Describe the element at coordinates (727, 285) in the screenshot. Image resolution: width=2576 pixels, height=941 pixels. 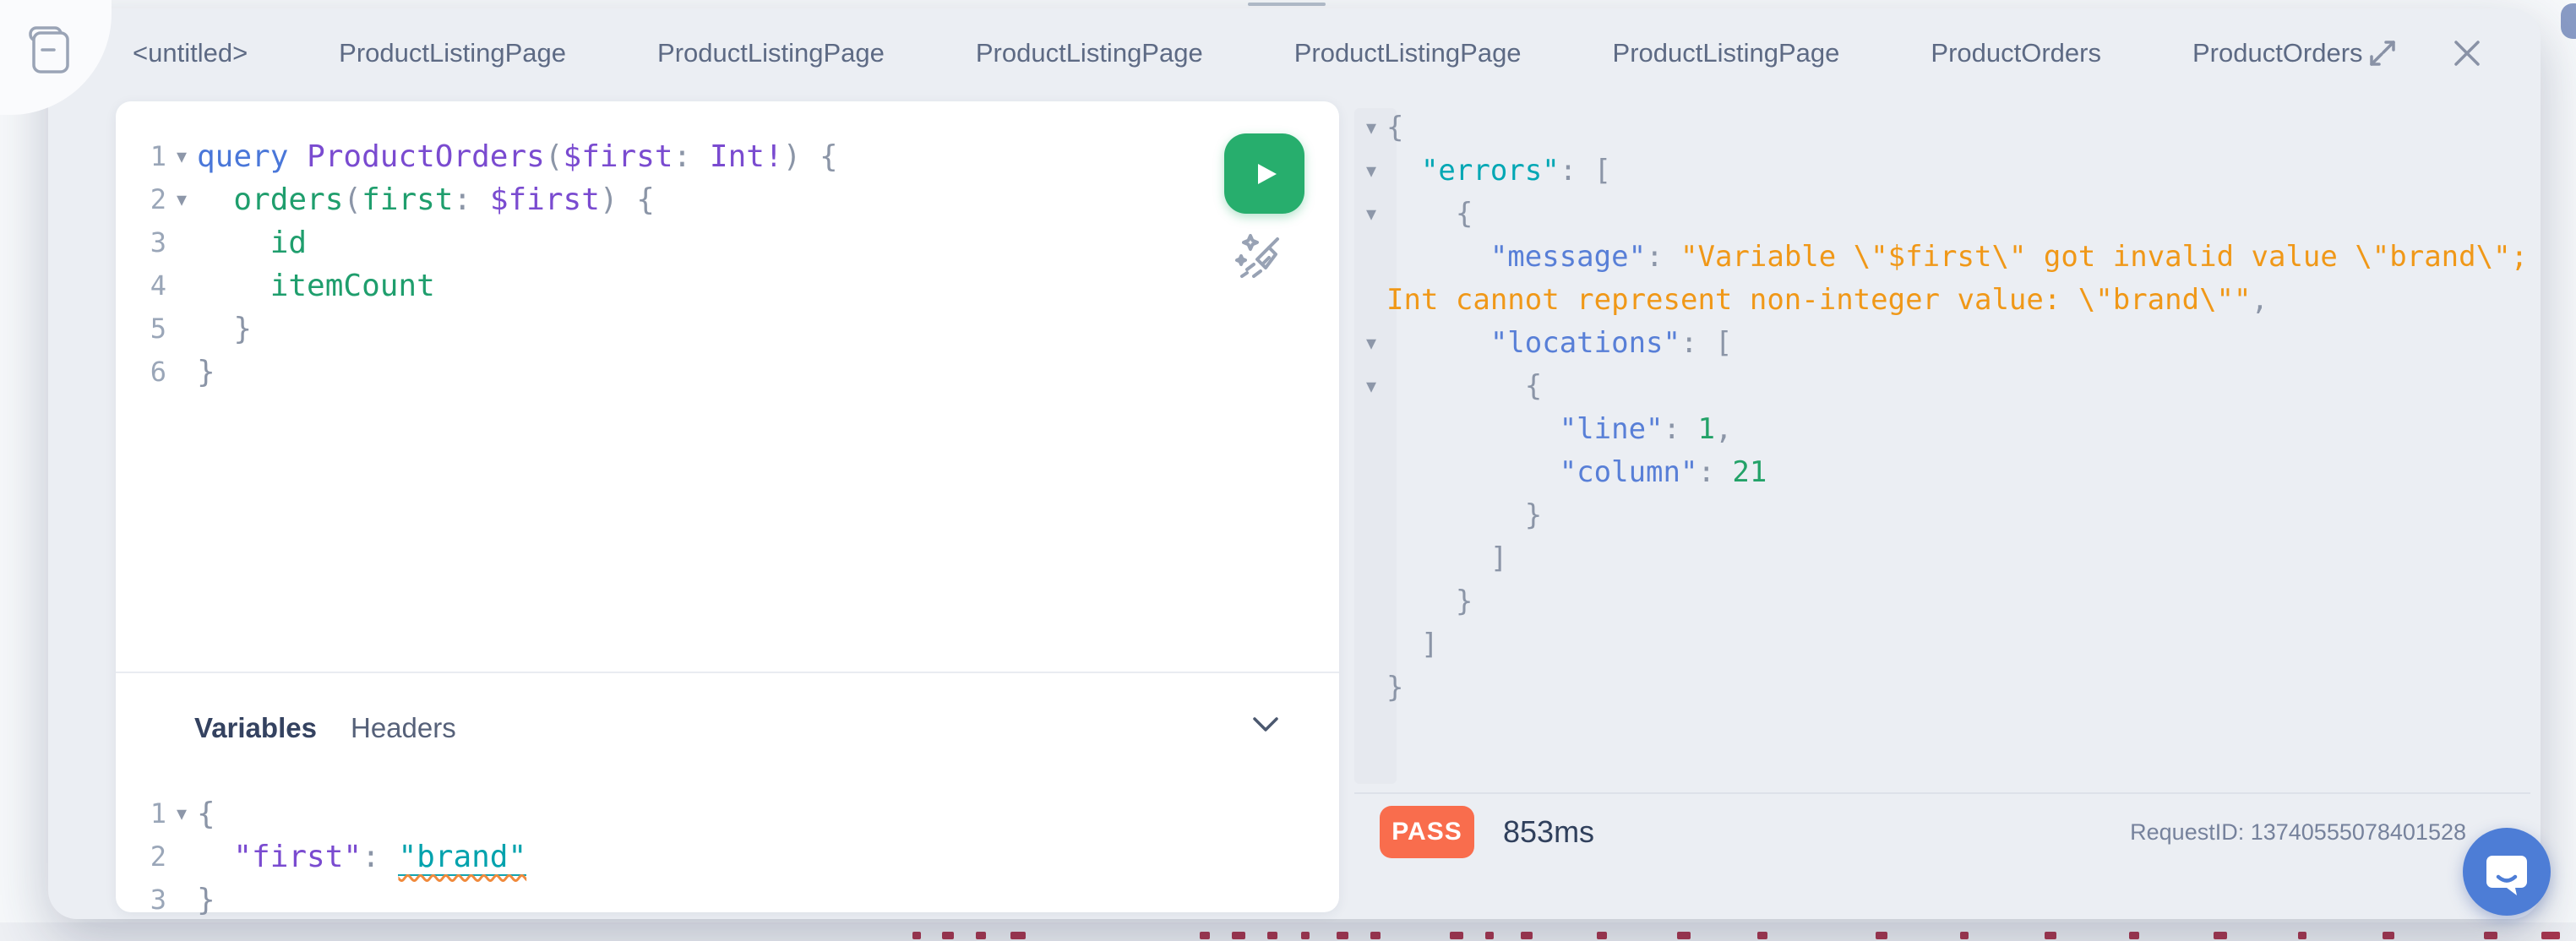
I see `code-line: 4 itemCount` at that location.